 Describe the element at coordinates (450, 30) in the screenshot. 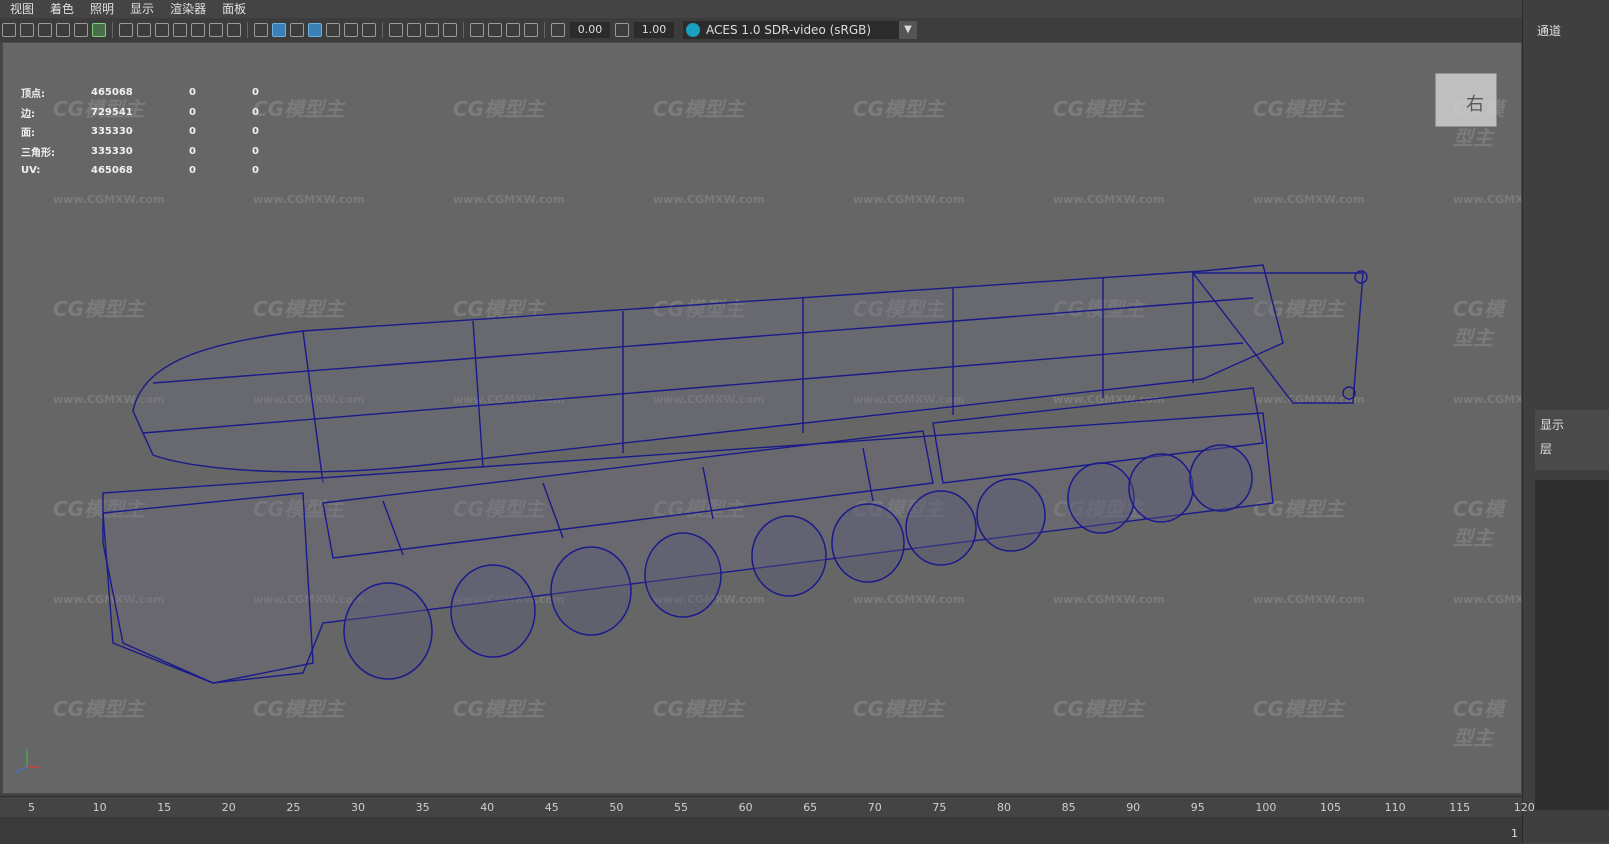

I see `depth-of-field-icon` at that location.